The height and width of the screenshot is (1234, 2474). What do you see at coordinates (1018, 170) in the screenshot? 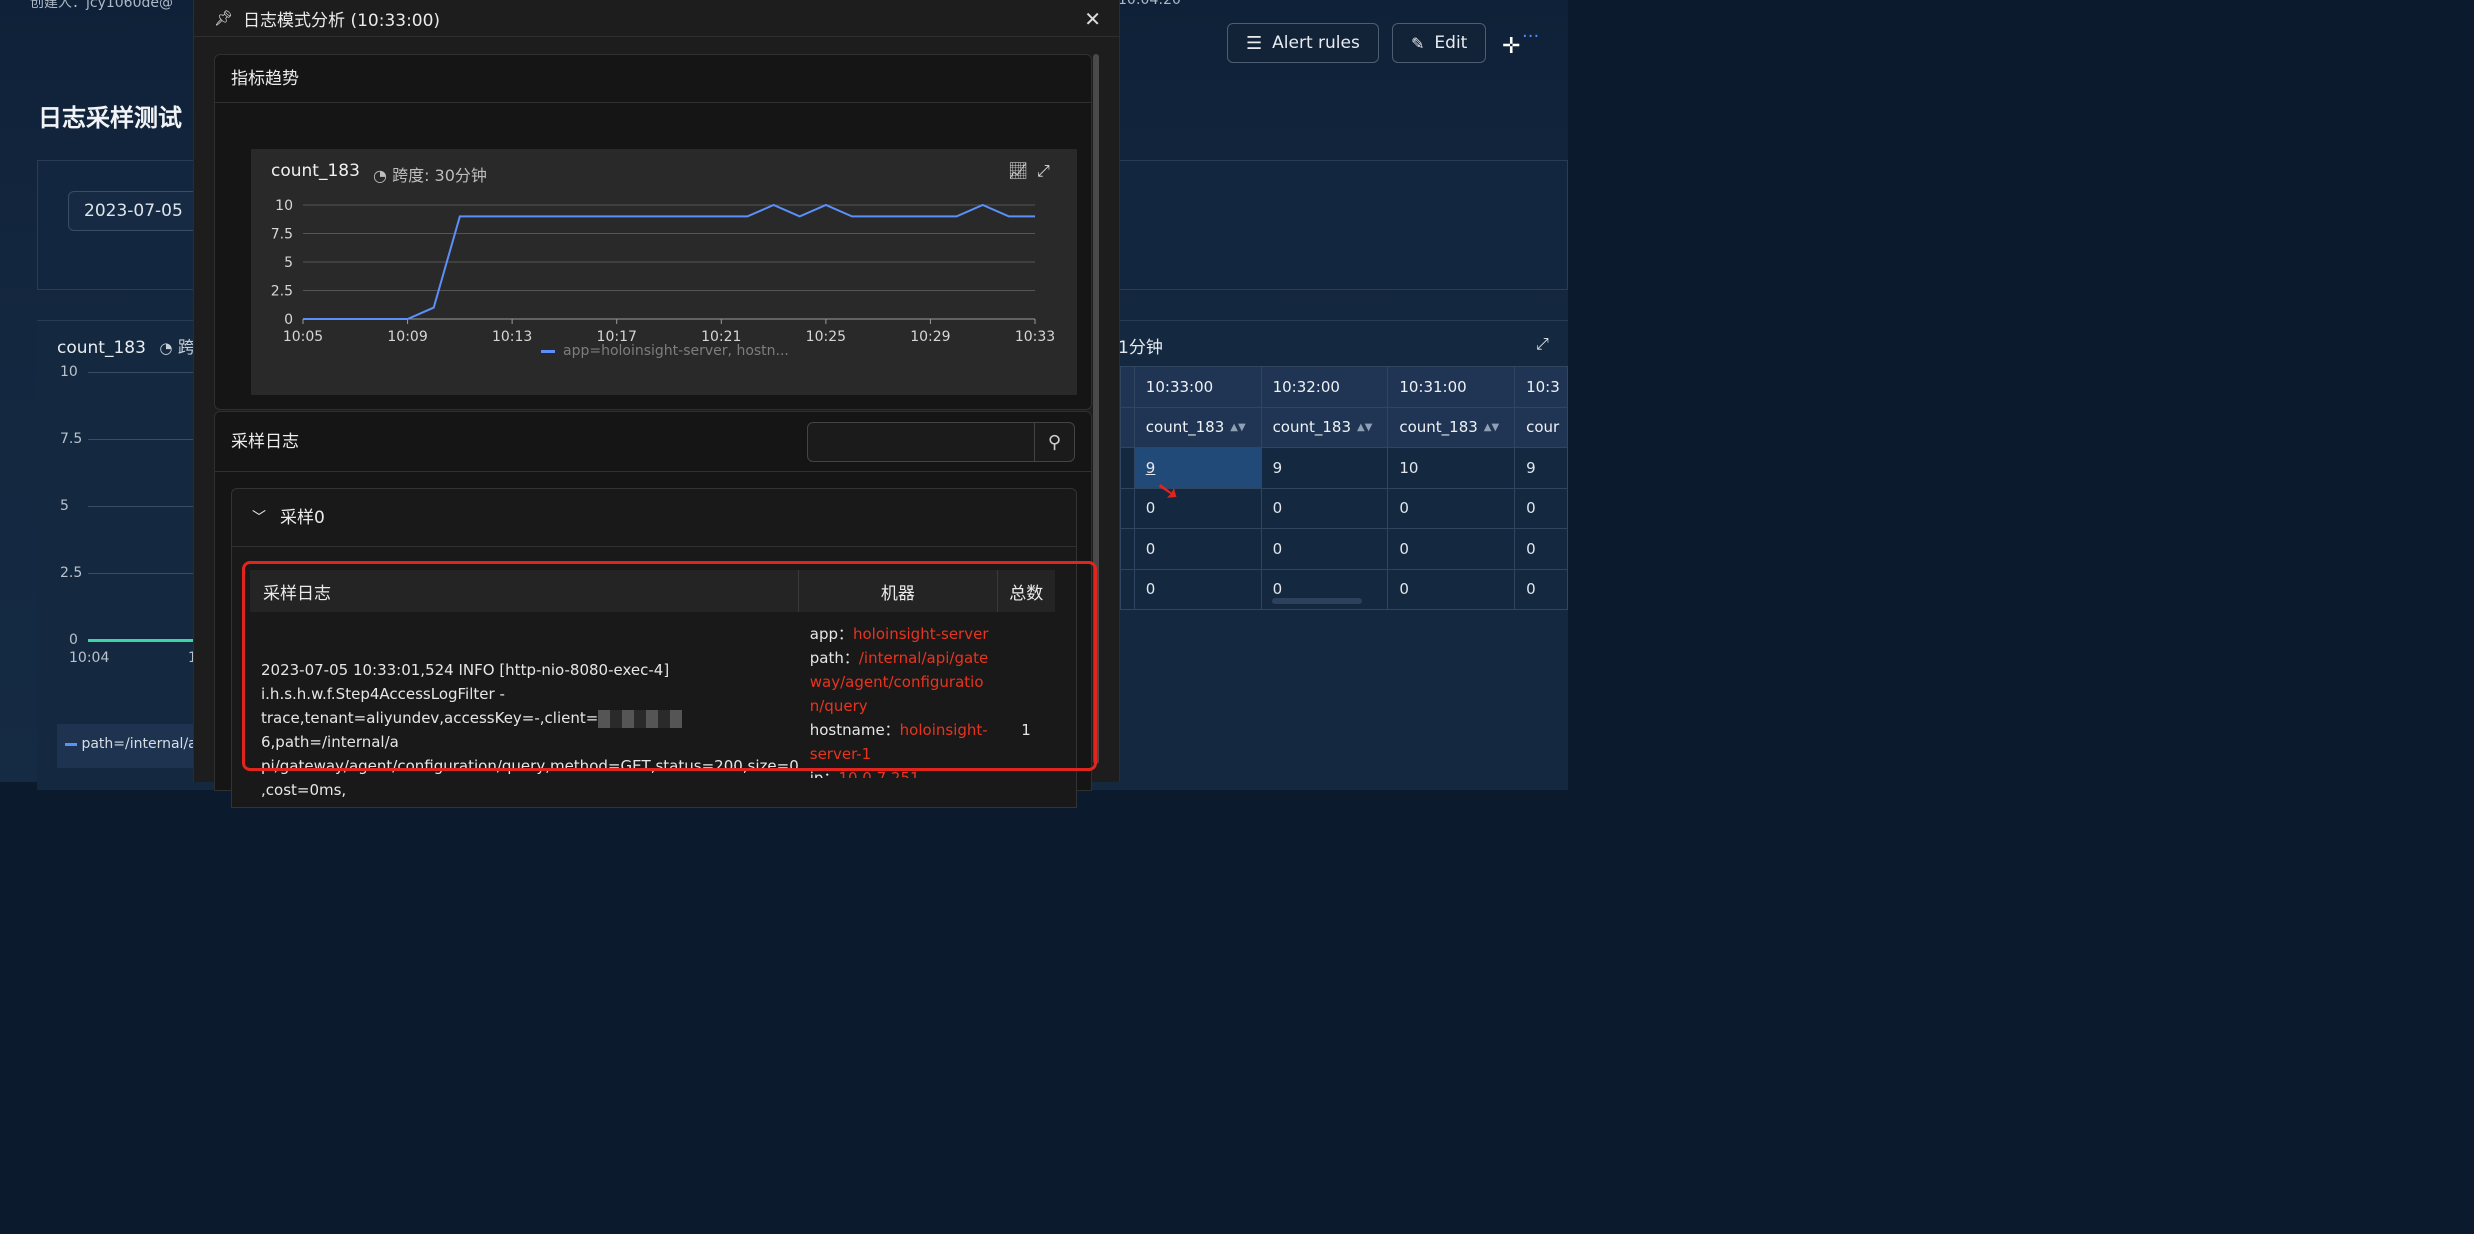
I see `line-chart-icon: 📈︎` at bounding box center [1018, 170].